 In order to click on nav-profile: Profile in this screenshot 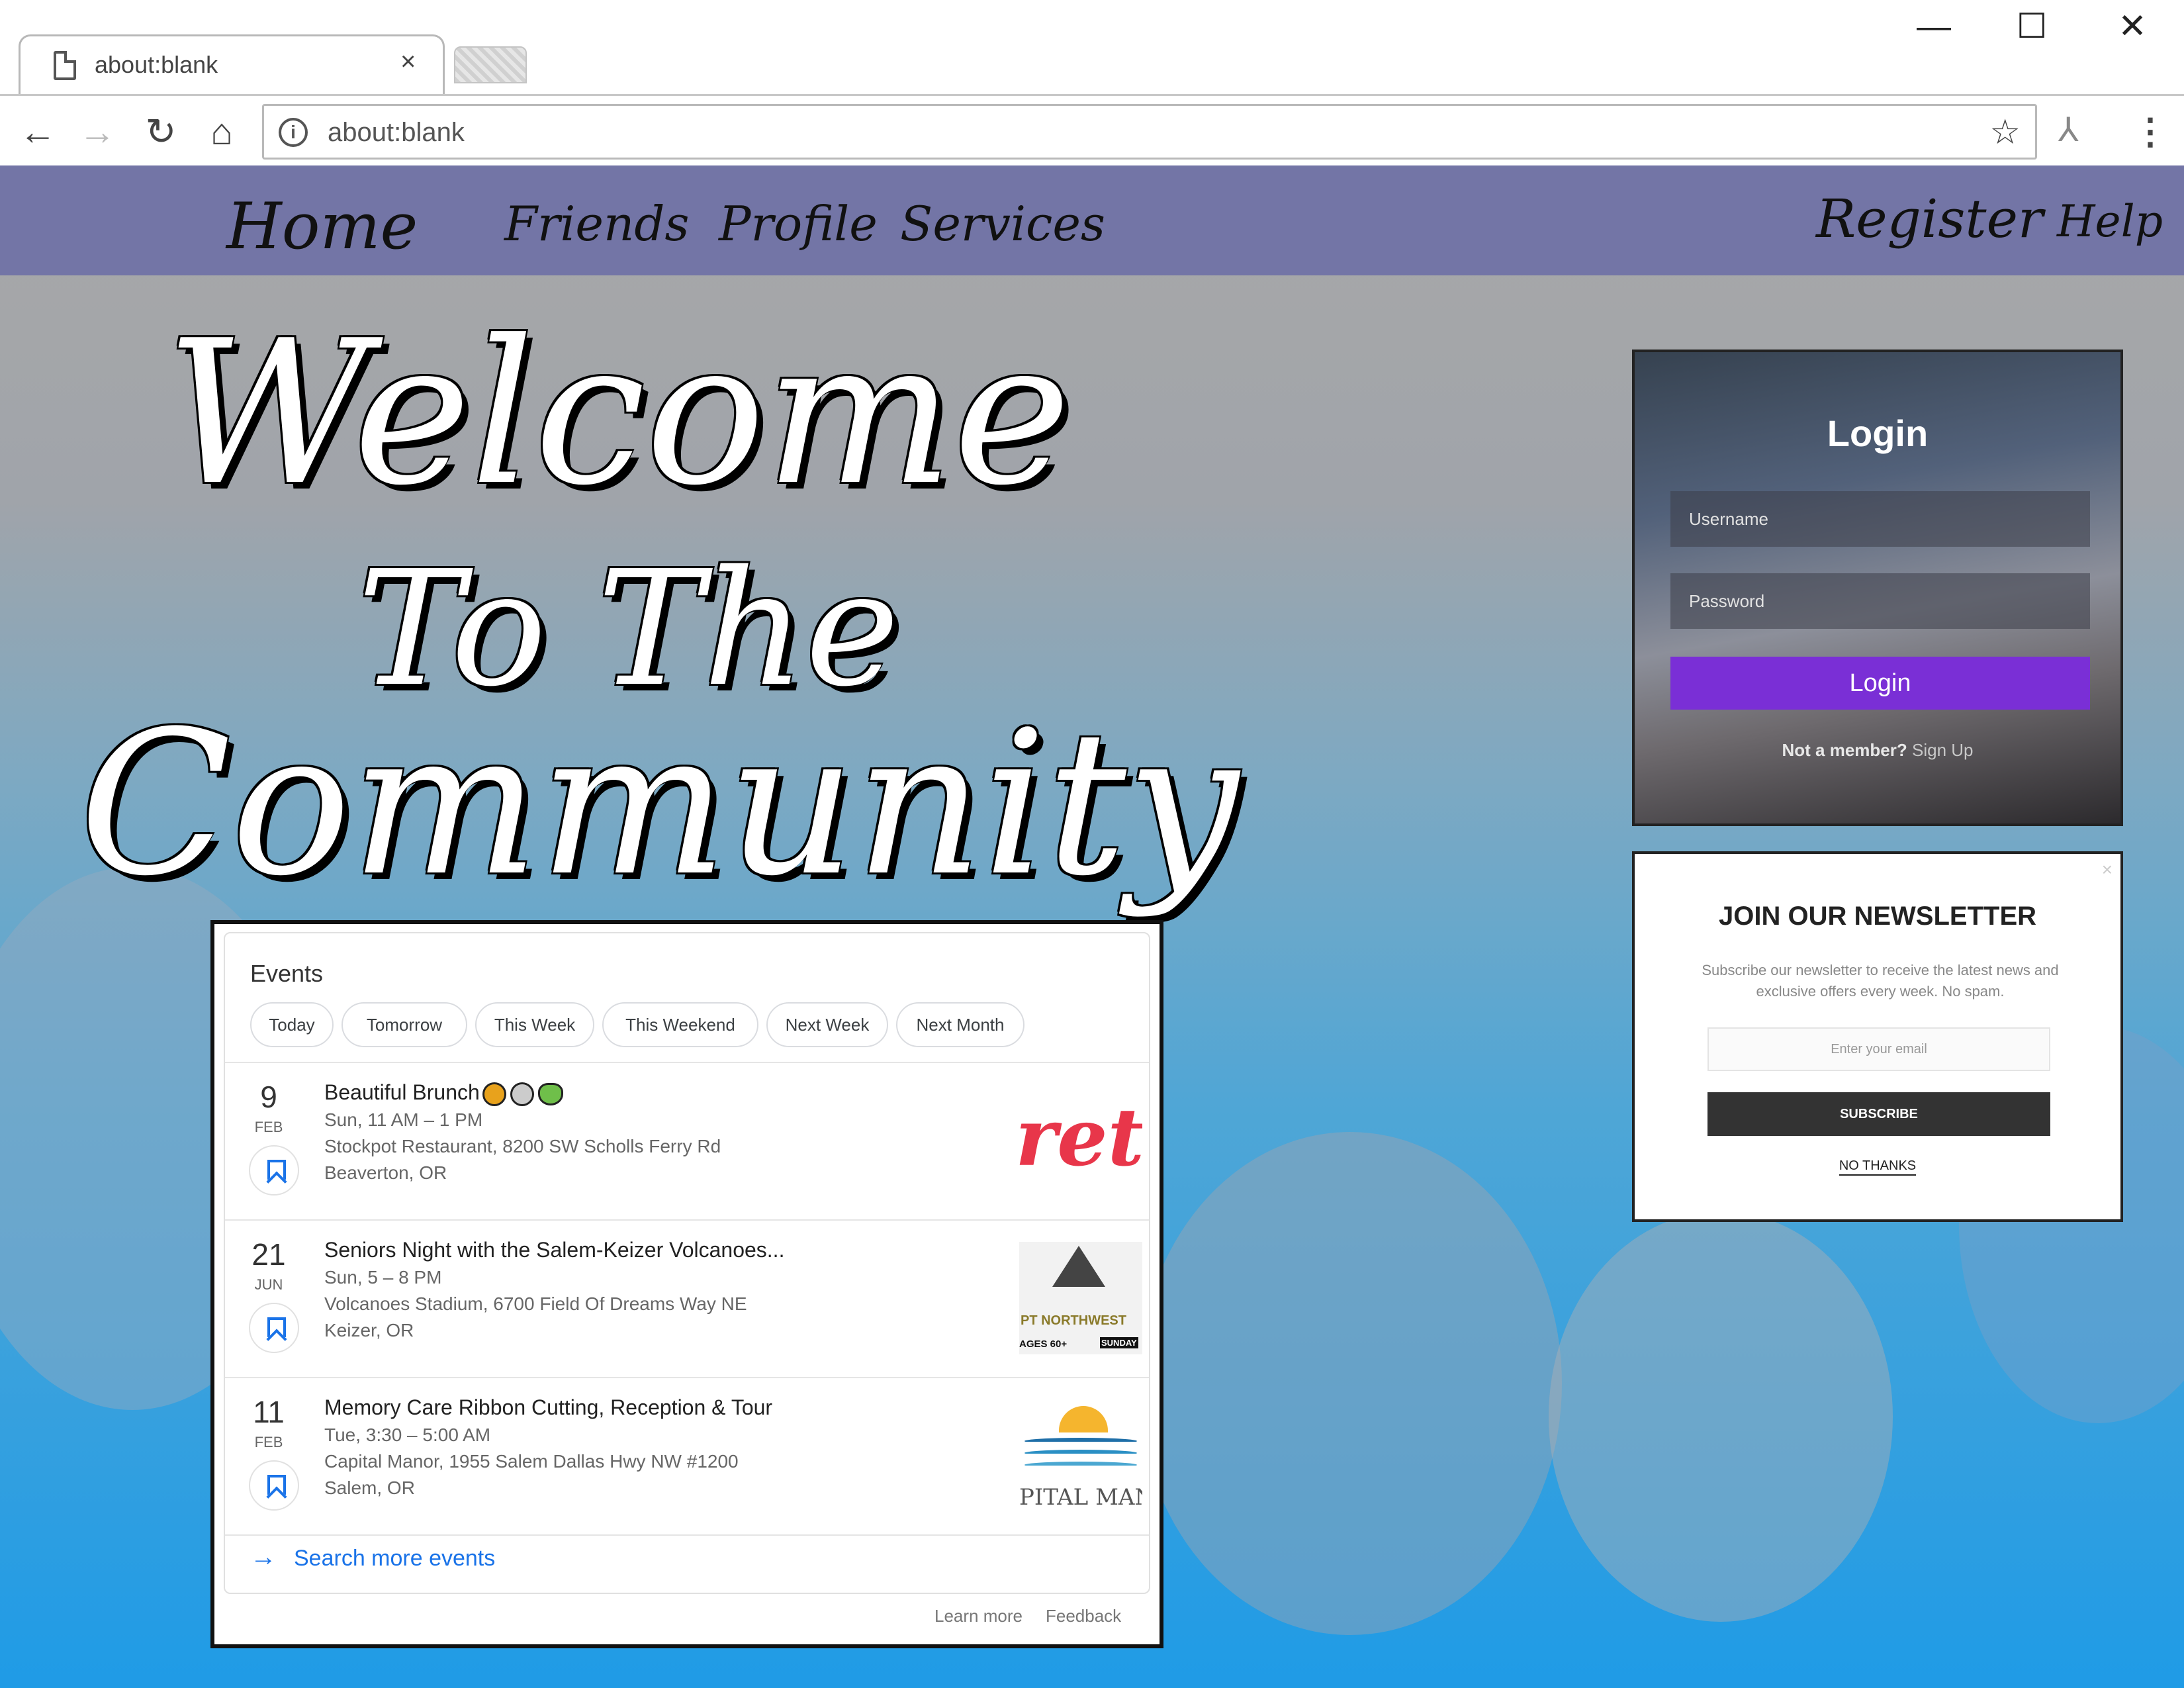, I will do `click(798, 224)`.